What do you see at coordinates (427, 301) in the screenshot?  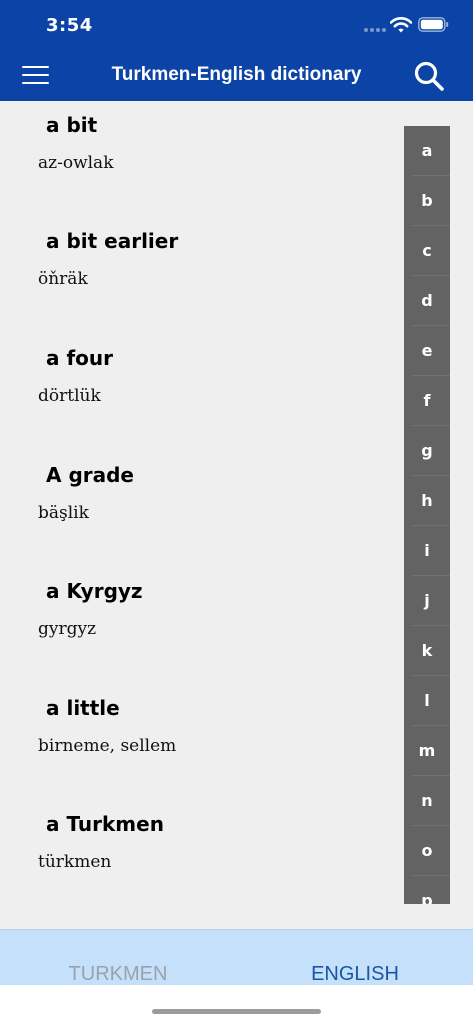 I see `index-letter-d: d` at bounding box center [427, 301].